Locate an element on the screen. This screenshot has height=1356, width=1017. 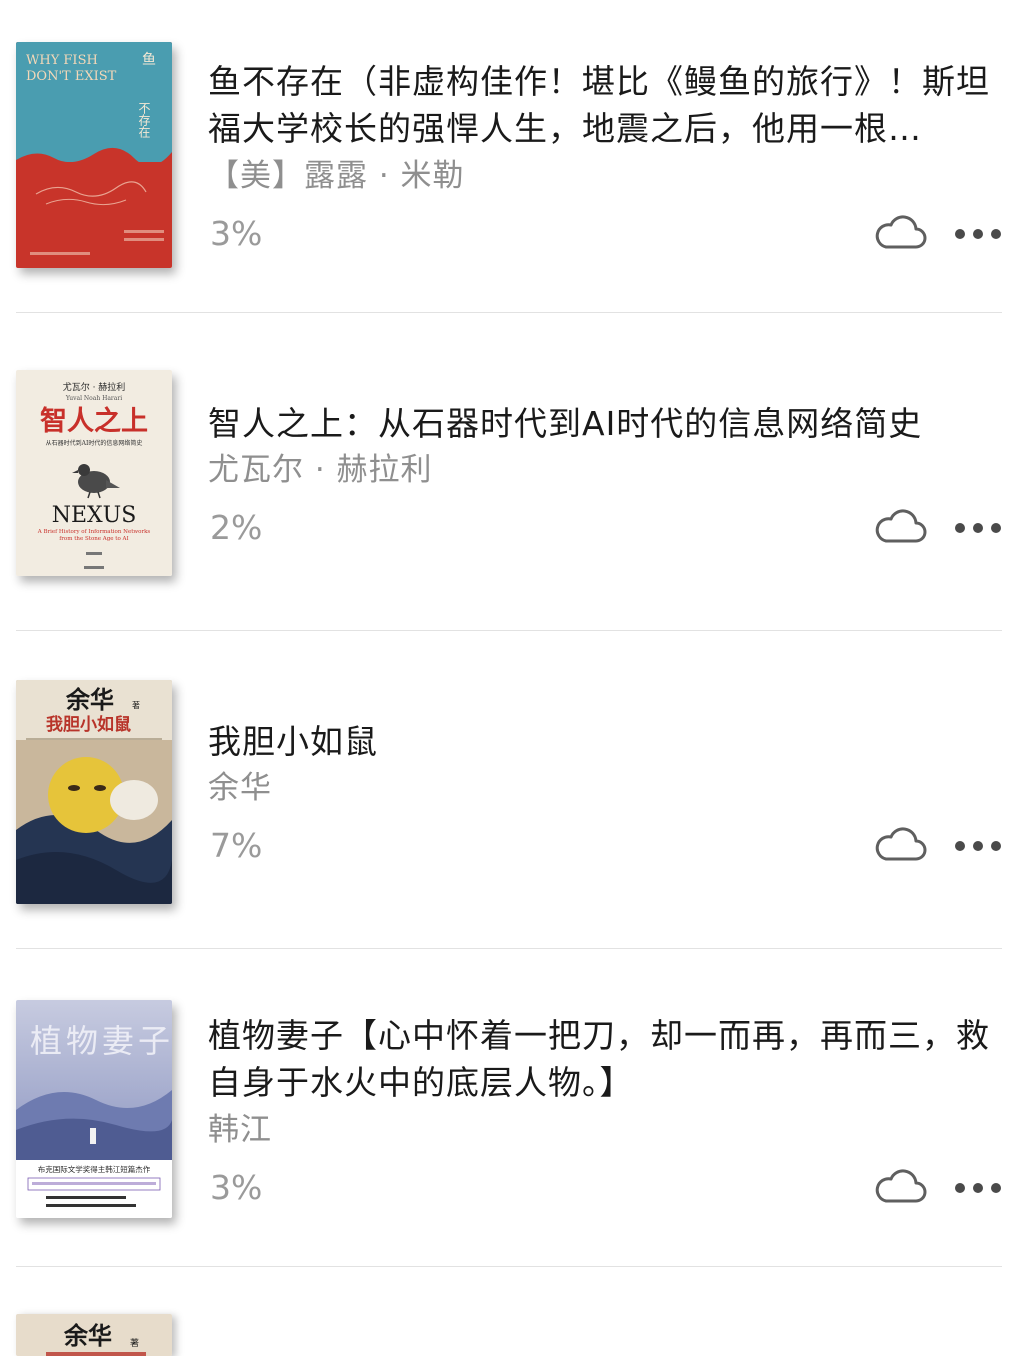
cover-author-zh: 尤瓦尔 · 赫拉利 is located at coordinates (94, 387).